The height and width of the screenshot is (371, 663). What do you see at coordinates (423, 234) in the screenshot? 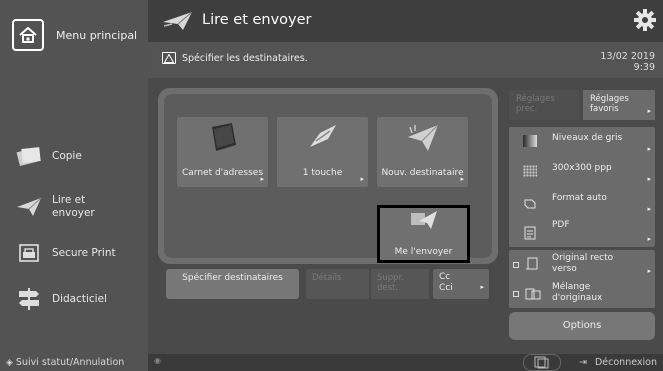
I see `selection-highlight` at bounding box center [423, 234].